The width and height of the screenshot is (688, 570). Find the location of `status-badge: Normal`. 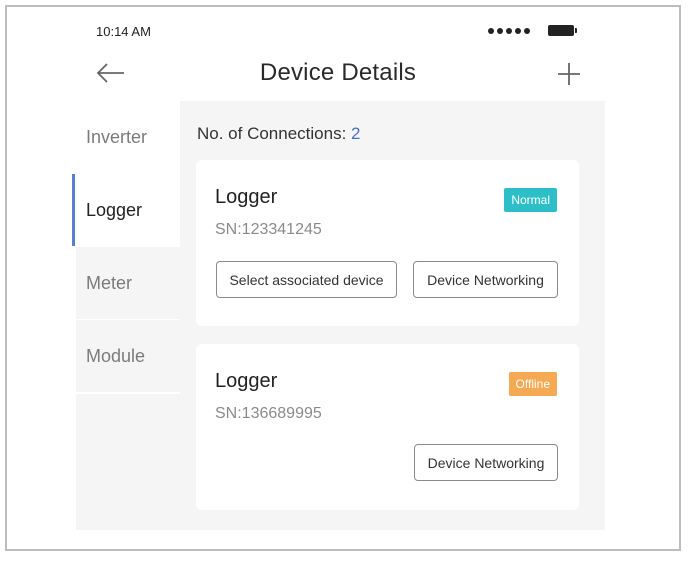

status-badge: Normal is located at coordinates (530, 200).